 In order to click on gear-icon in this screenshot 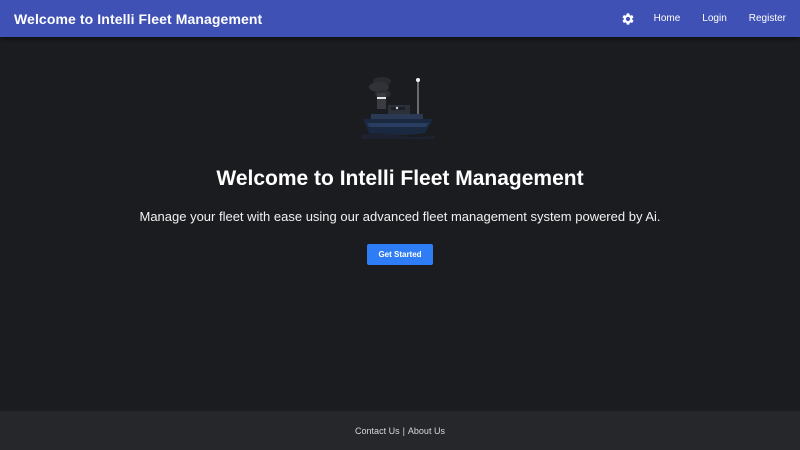, I will do `click(628, 18)`.